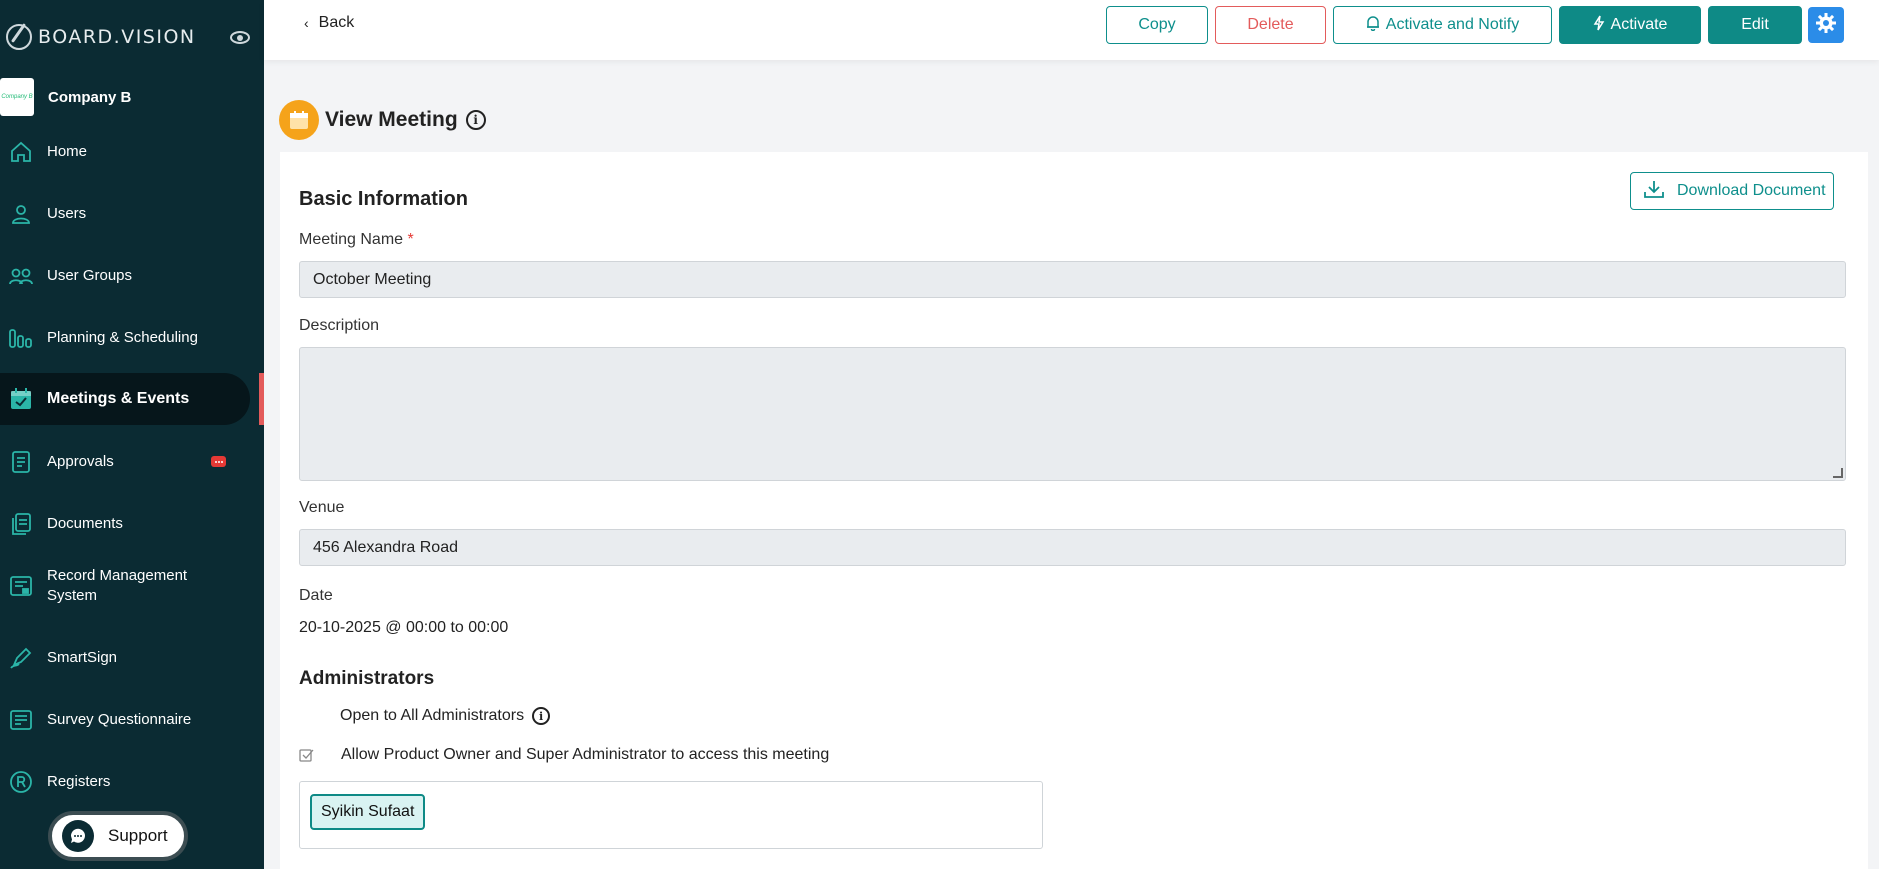  Describe the element at coordinates (125, 524) in the screenshot. I see `sidebar-item-documents: Documents` at that location.